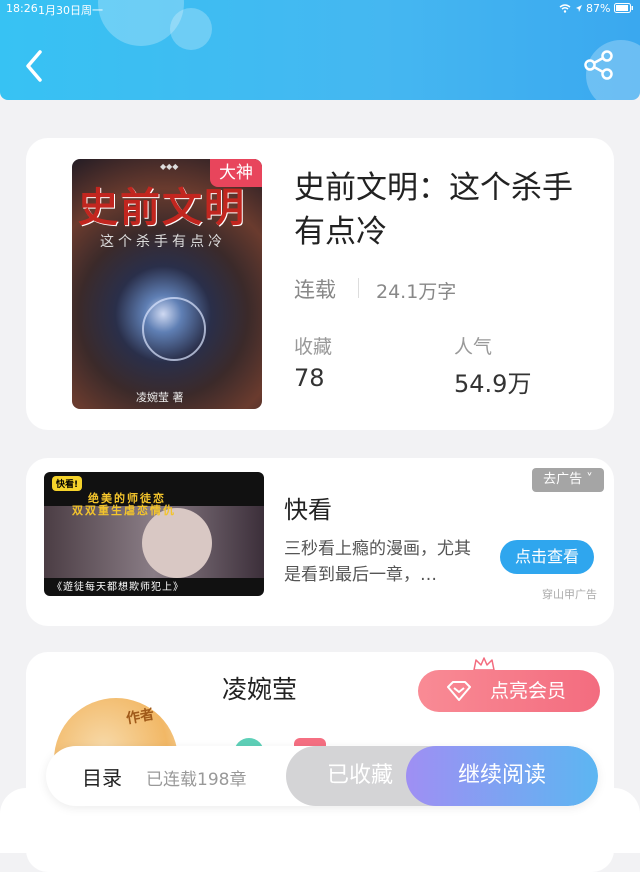 The image size is (640, 872). What do you see at coordinates (160, 397) in the screenshot?
I see `cover-author: 凌婉莹 著` at bounding box center [160, 397].